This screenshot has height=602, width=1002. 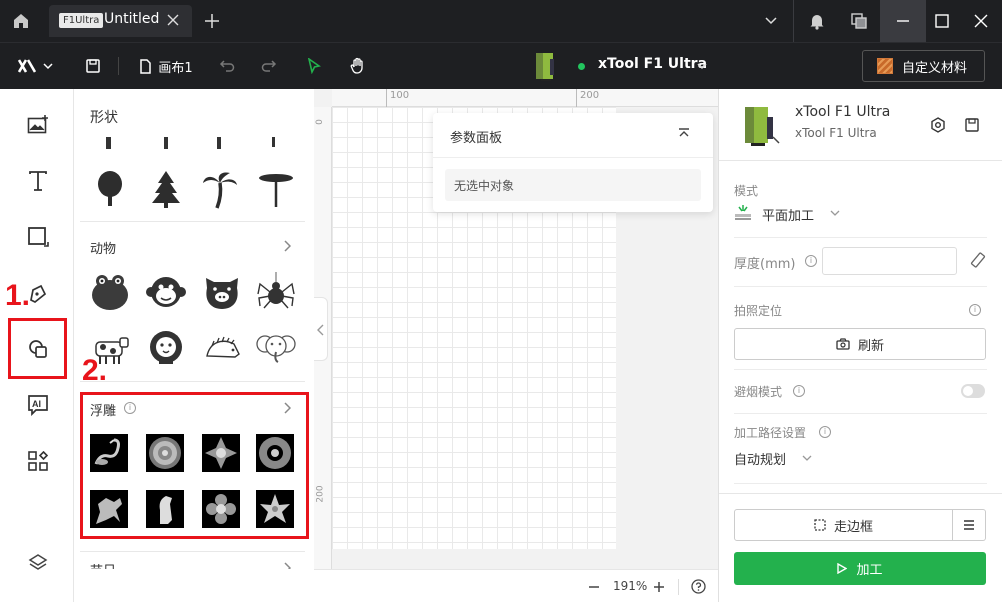 What do you see at coordinates (118, 66) in the screenshot?
I see `toolbar-divider` at bounding box center [118, 66].